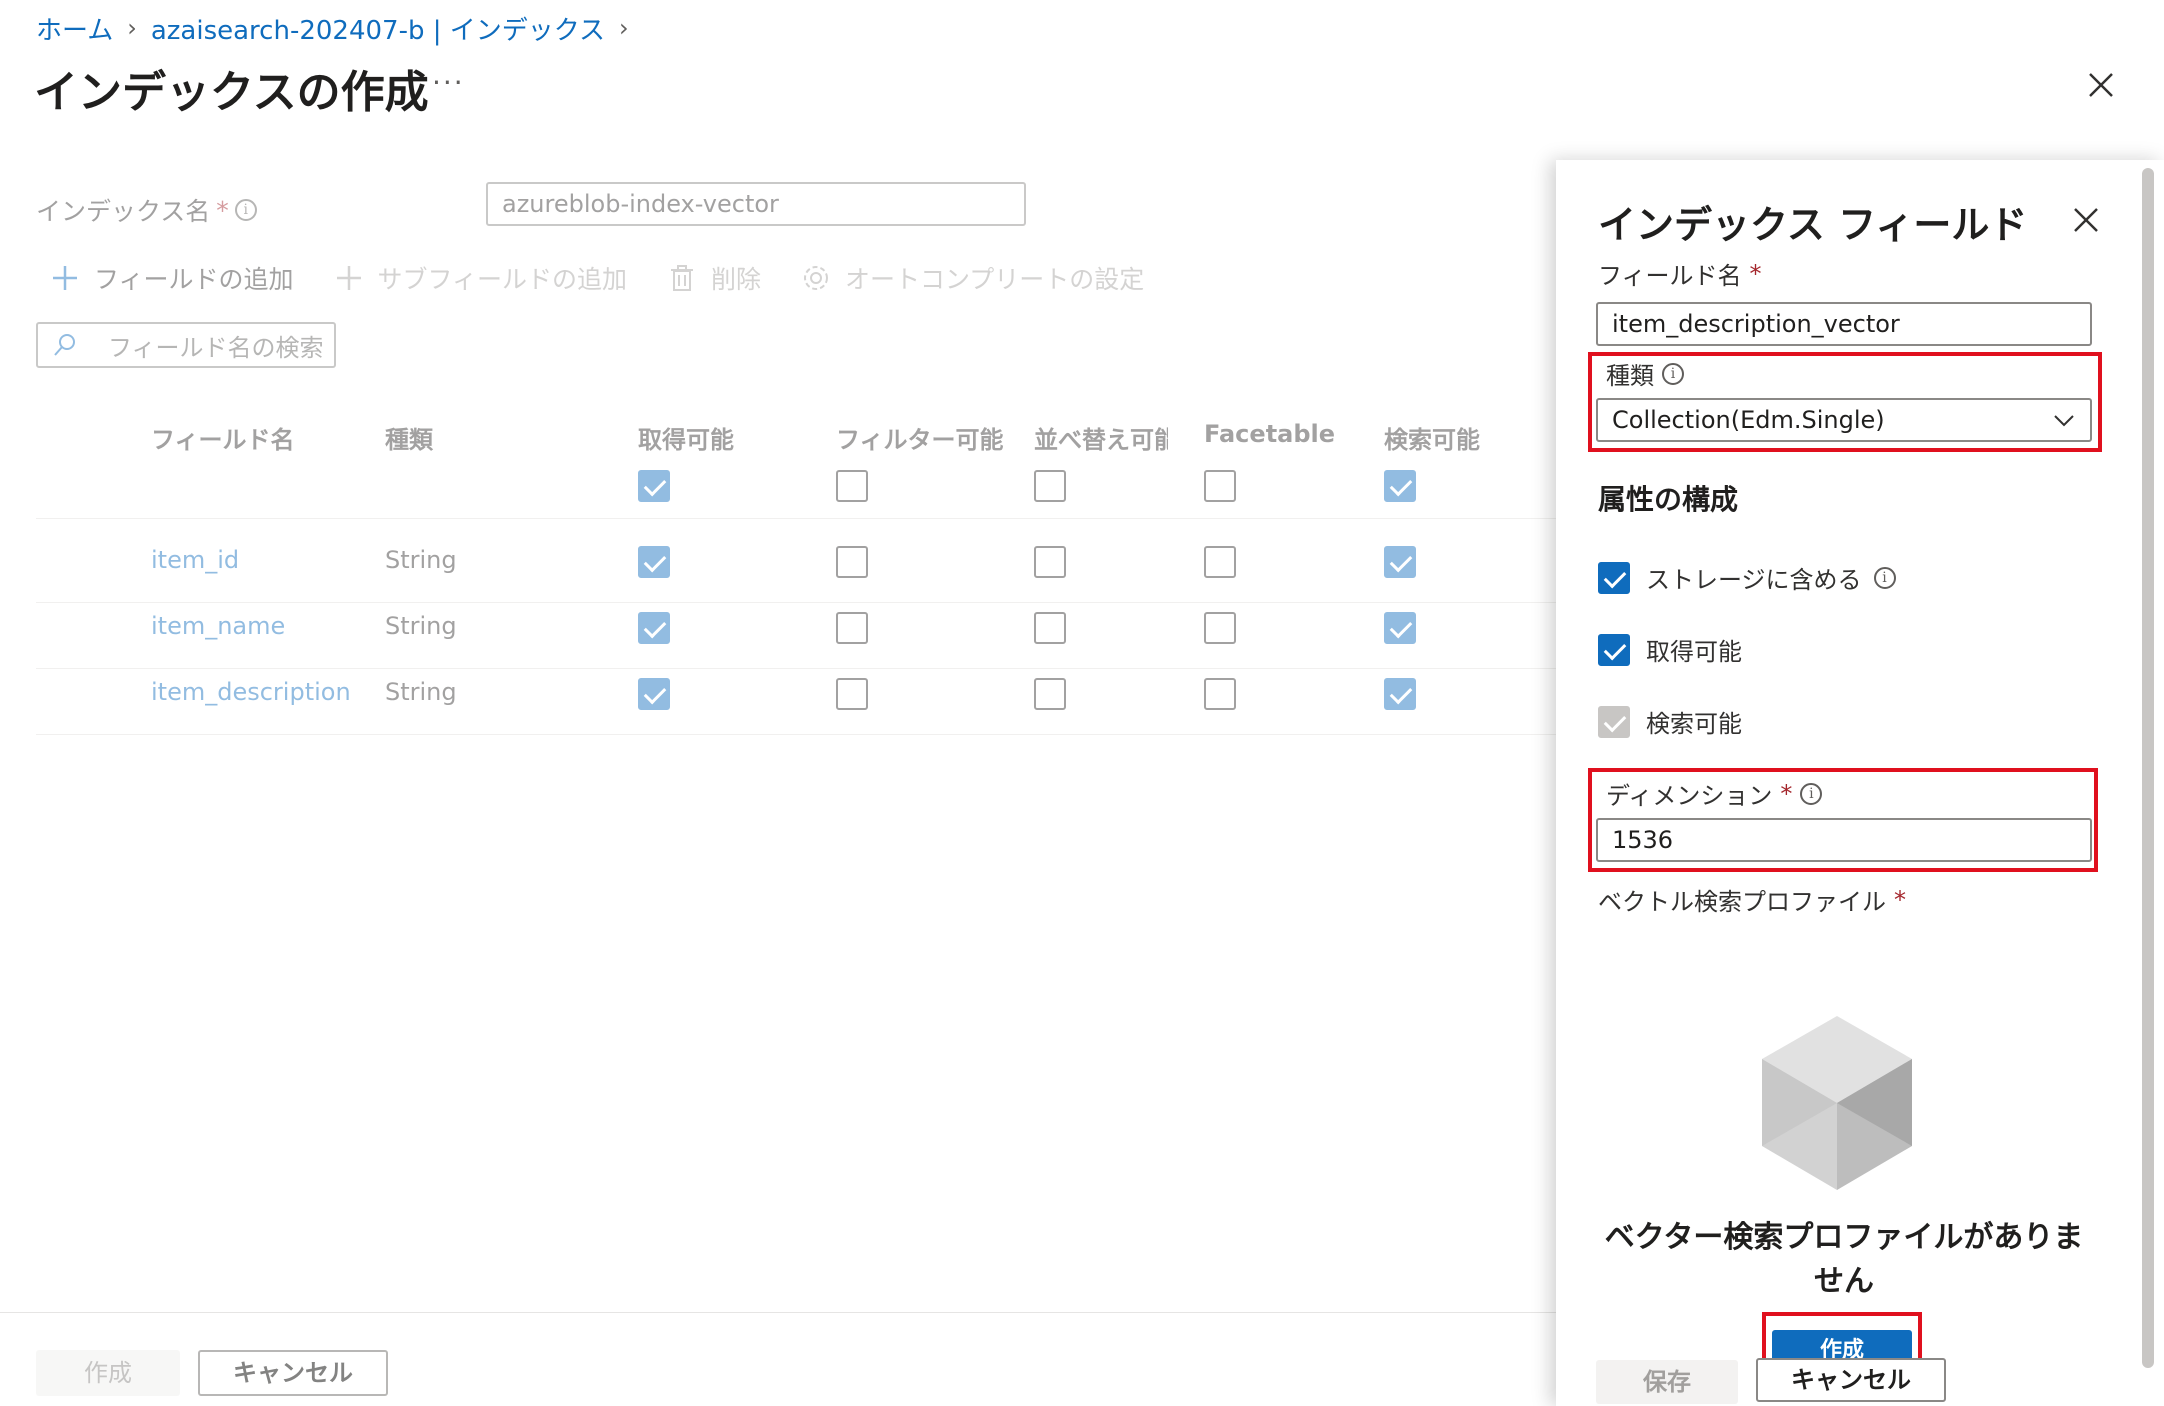 The width and height of the screenshot is (2164, 1406). I want to click on searchable-label: 検索可能, so click(1694, 724).